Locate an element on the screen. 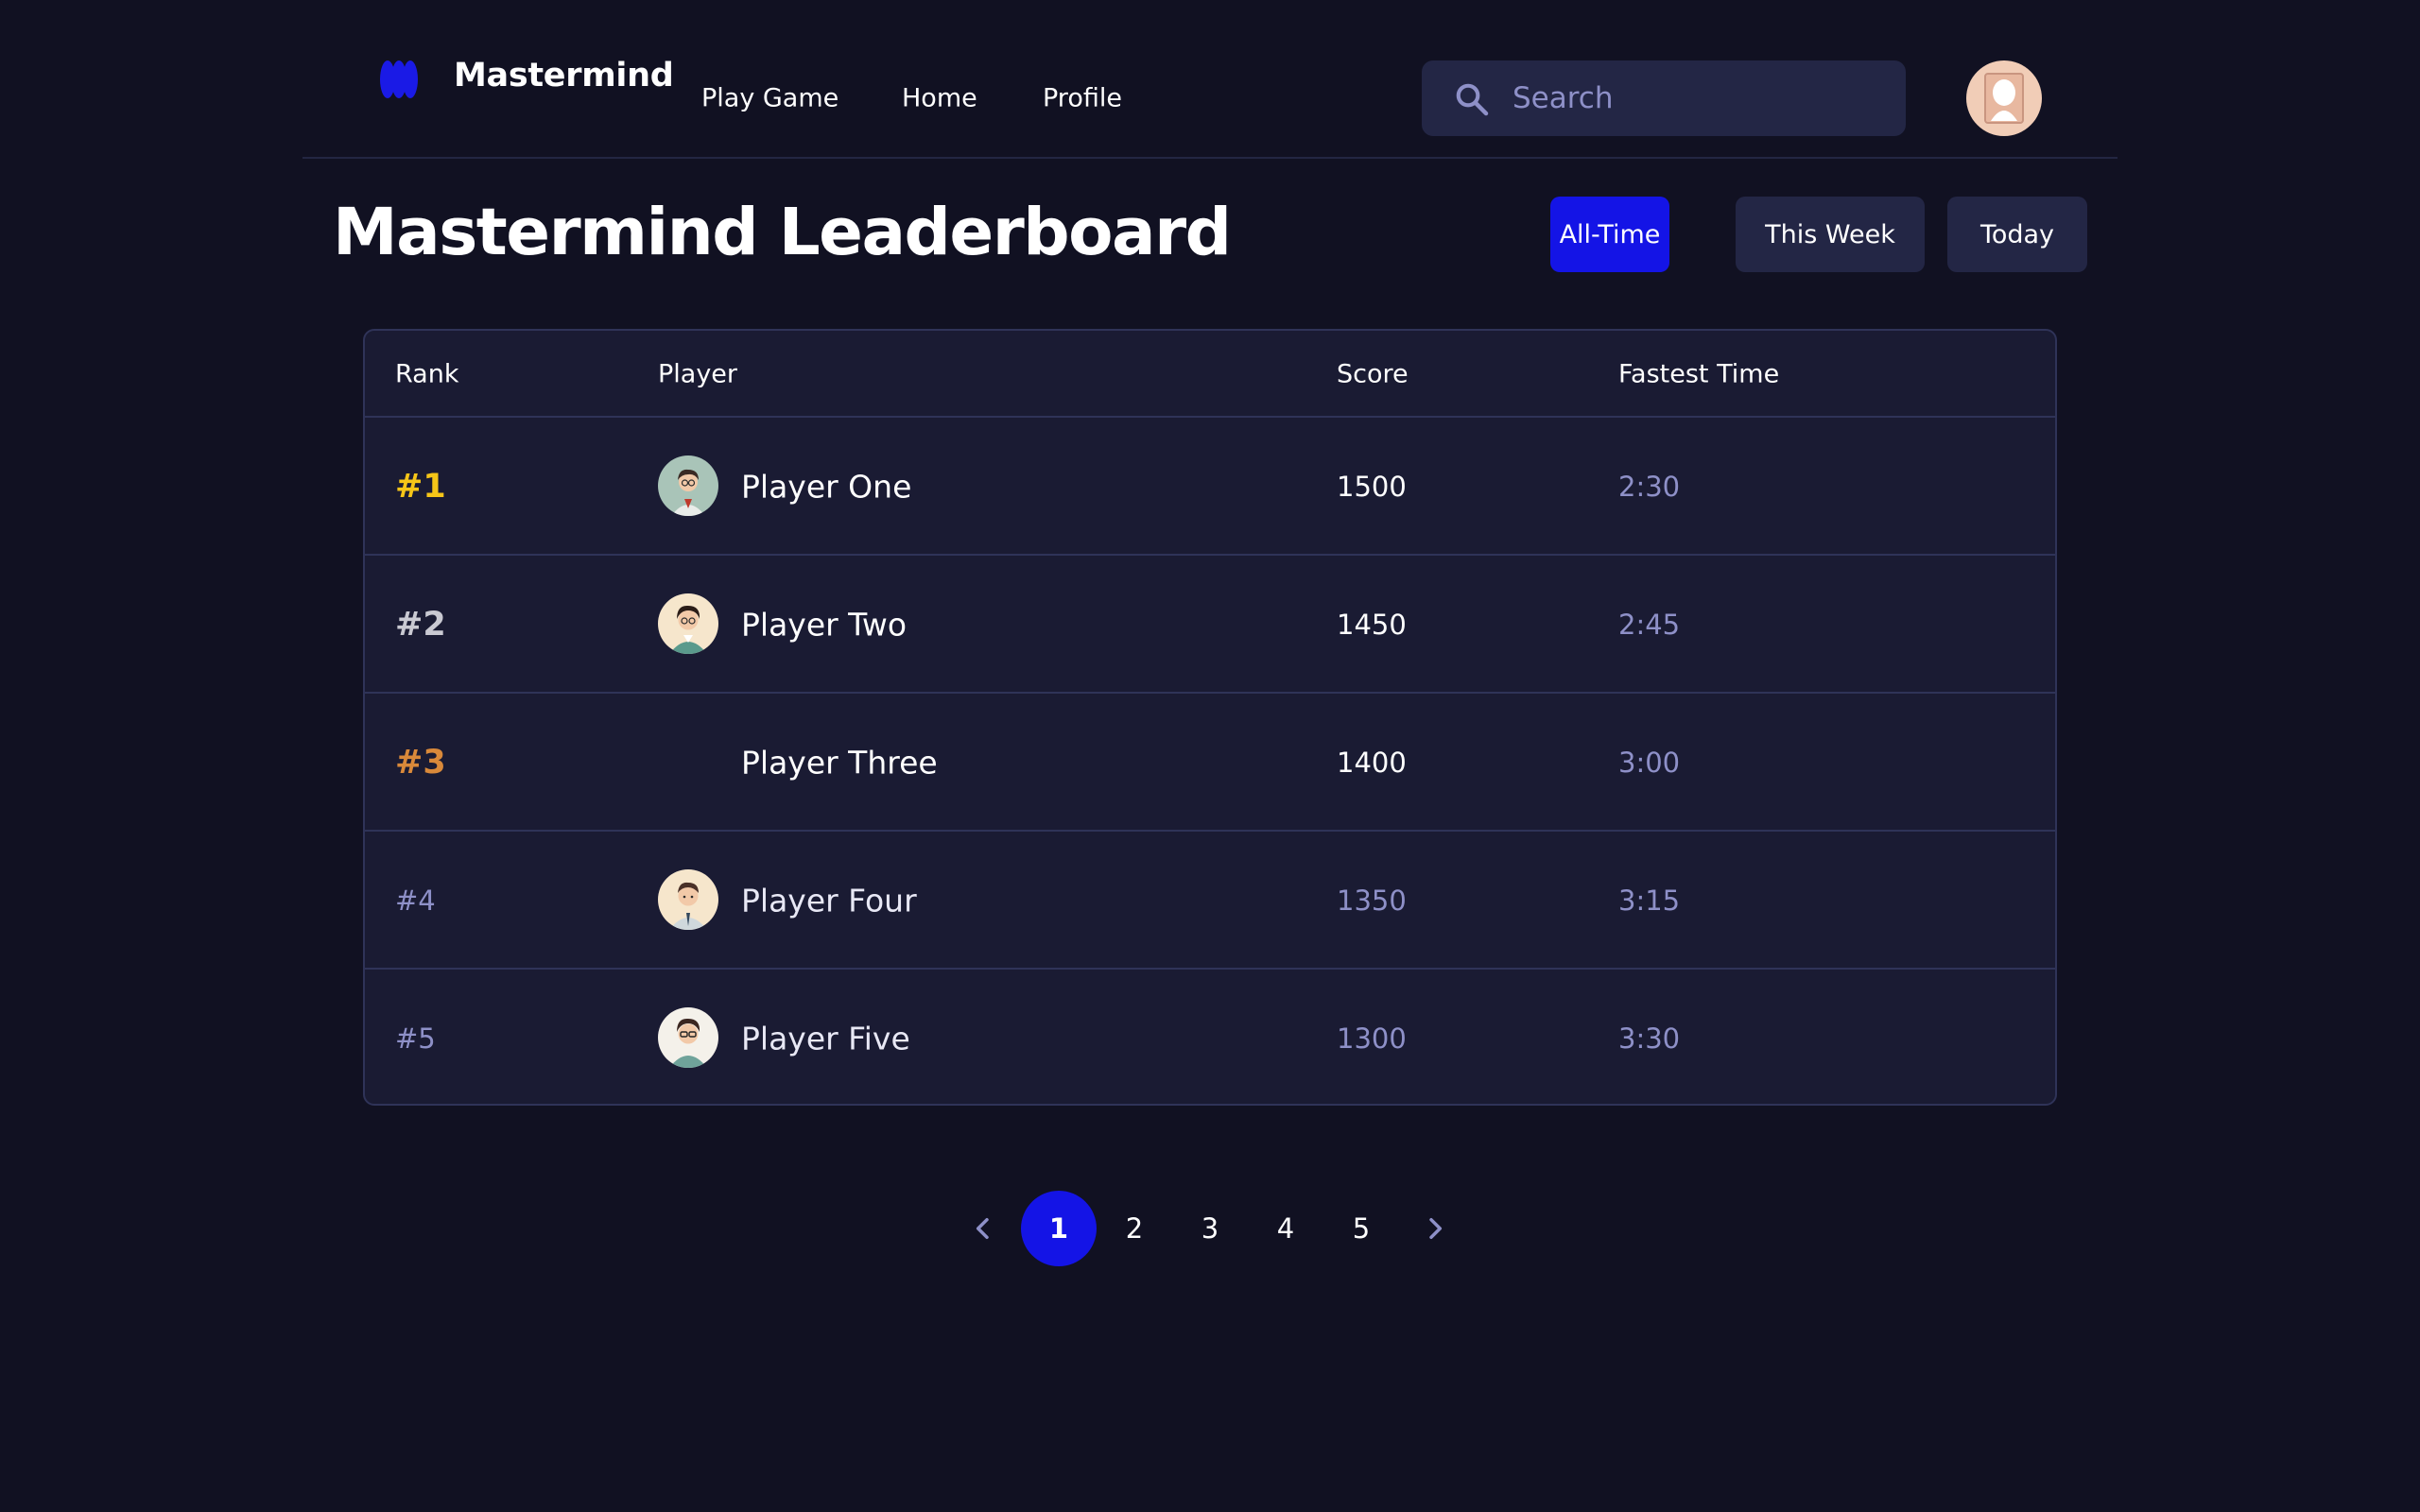 This screenshot has height=1512, width=2420. player-name: Player Five is located at coordinates (825, 1039).